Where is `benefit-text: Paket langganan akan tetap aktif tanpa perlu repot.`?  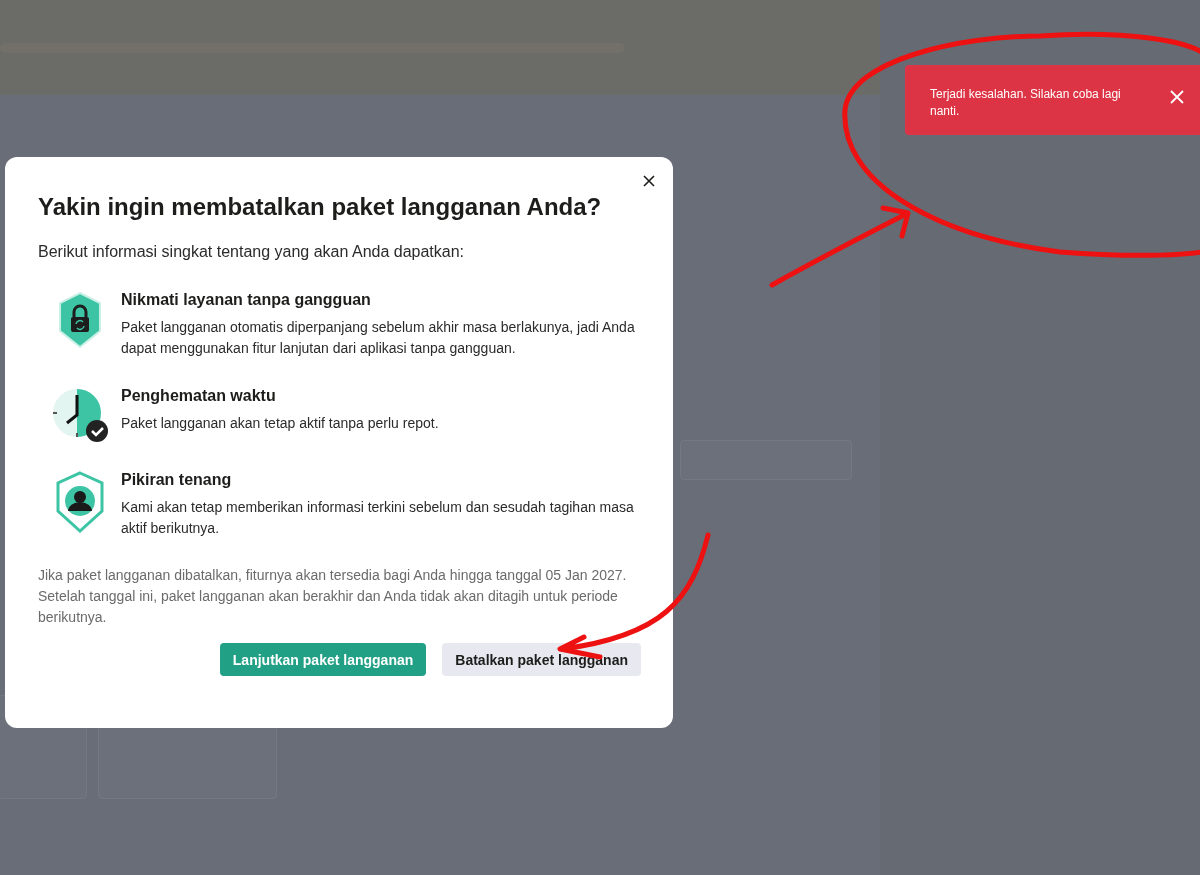
benefit-text: Paket langganan akan tetap aktif tanpa perlu repot. is located at coordinates (280, 423).